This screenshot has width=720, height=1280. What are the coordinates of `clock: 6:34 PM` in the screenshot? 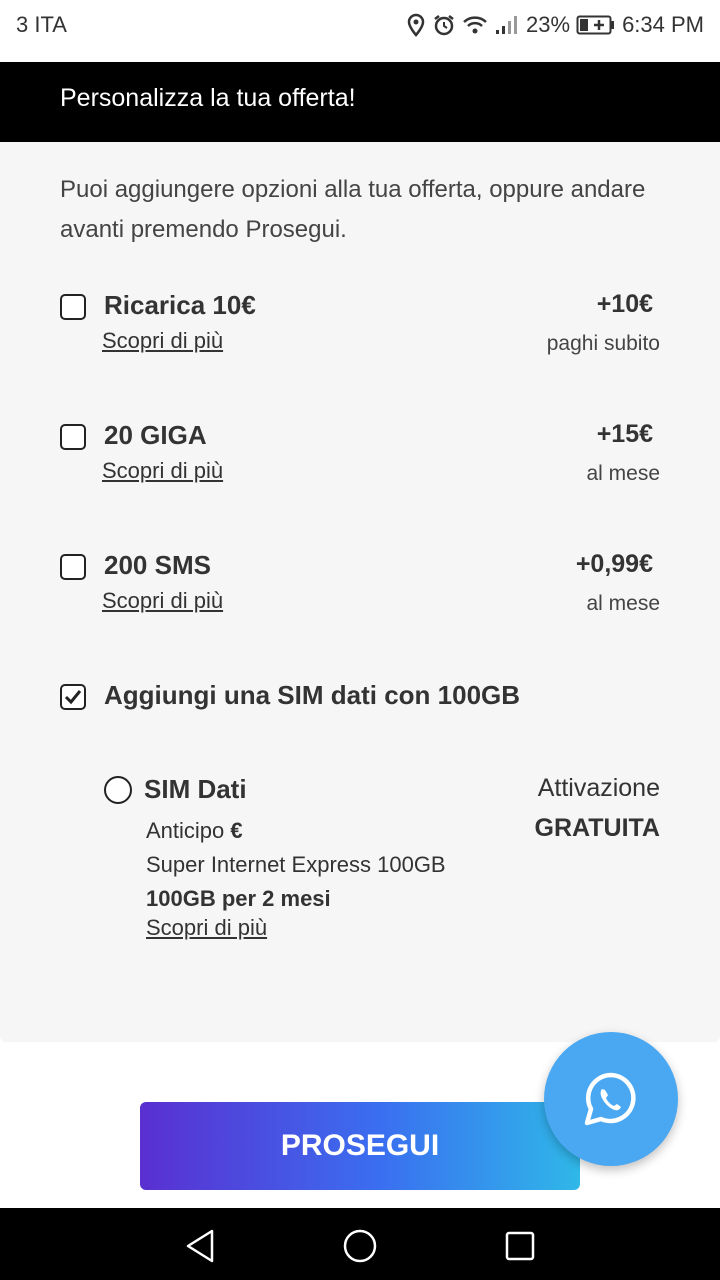 It's located at (663, 24).